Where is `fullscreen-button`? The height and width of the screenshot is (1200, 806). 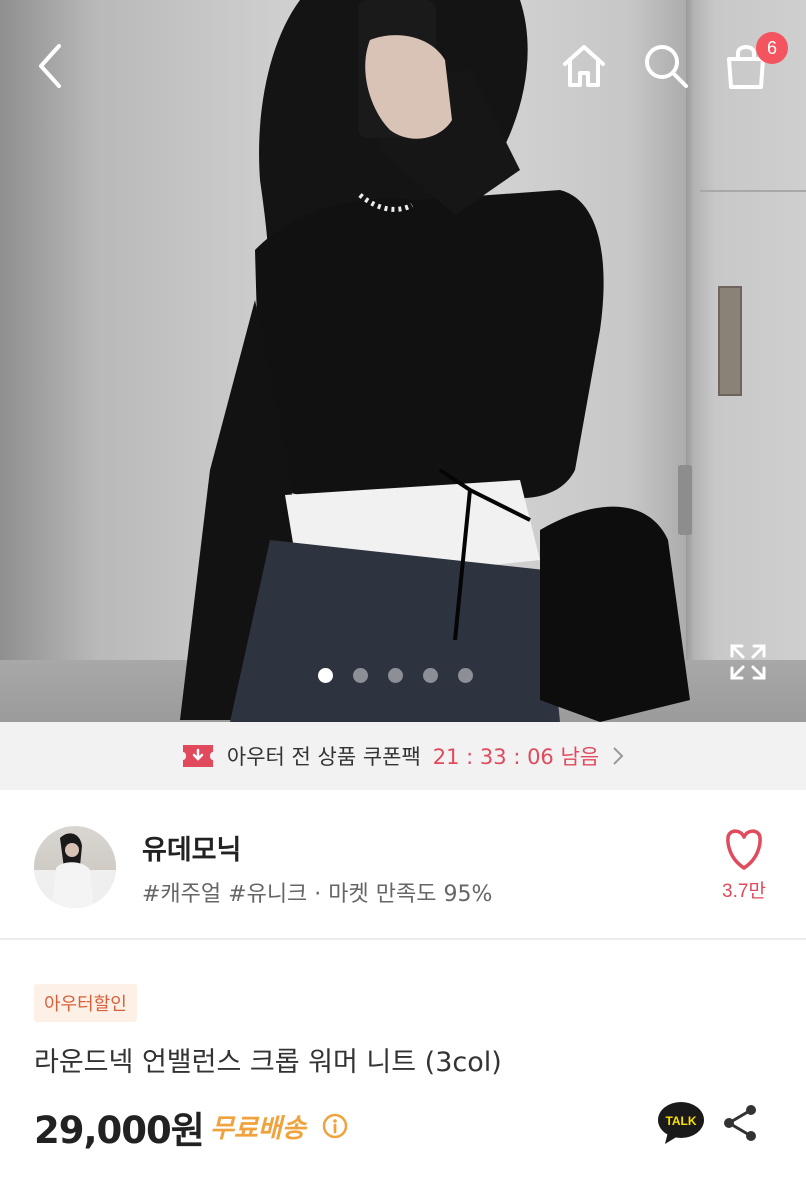 fullscreen-button is located at coordinates (748, 662).